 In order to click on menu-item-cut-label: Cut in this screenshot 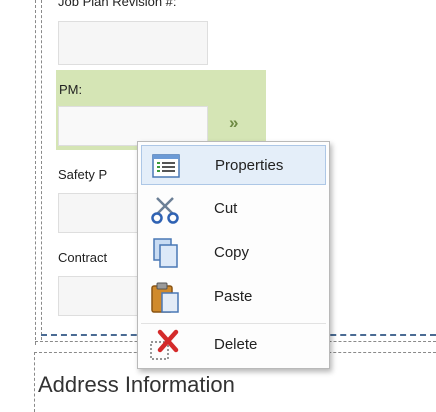, I will do `click(226, 208)`.